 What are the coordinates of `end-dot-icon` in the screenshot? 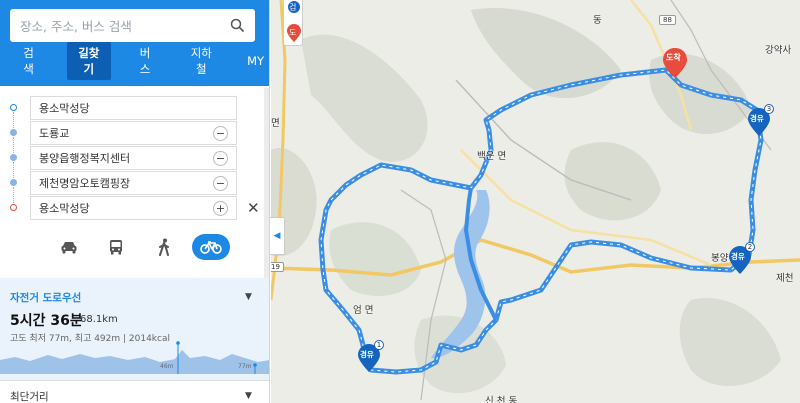 It's located at (13, 207).